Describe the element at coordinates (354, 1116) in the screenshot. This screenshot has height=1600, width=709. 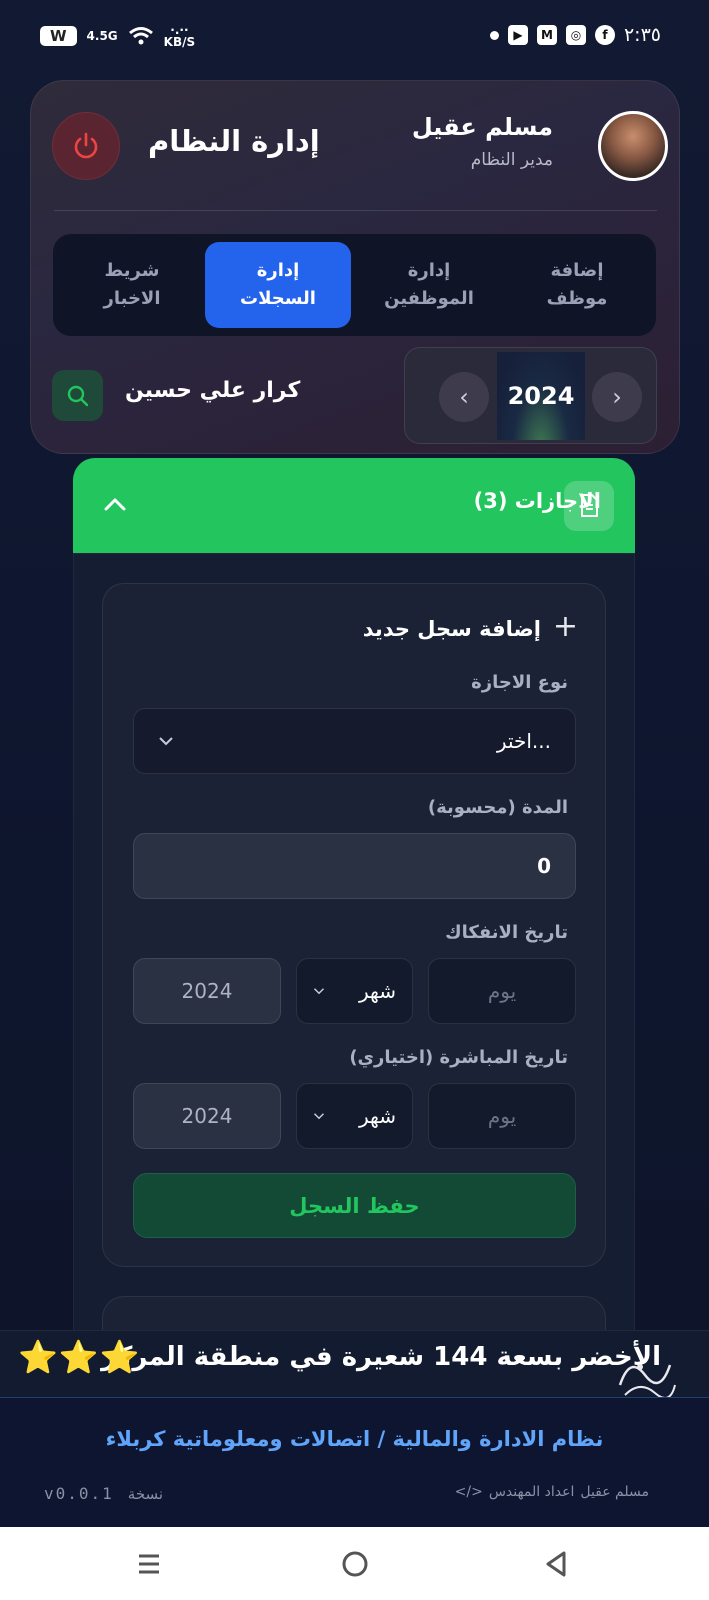
I see `start-month-select: شهر` at that location.